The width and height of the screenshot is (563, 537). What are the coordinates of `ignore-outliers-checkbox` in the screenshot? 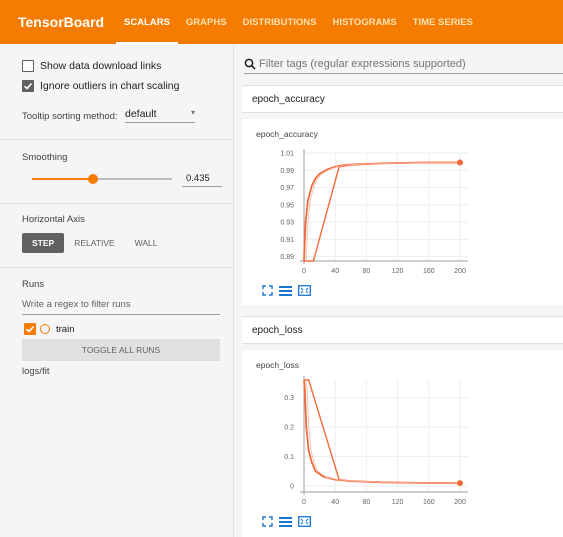 It's located at (28, 86).